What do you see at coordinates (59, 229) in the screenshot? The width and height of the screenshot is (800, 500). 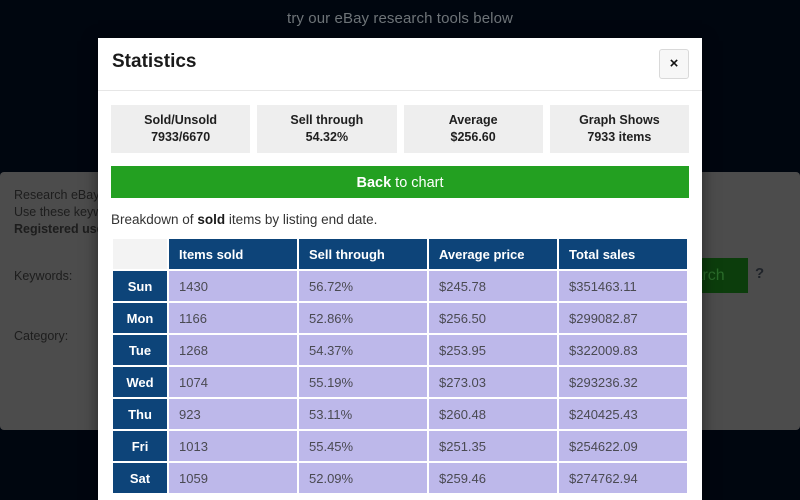 I see `research-intro-line-3: Registered use` at bounding box center [59, 229].